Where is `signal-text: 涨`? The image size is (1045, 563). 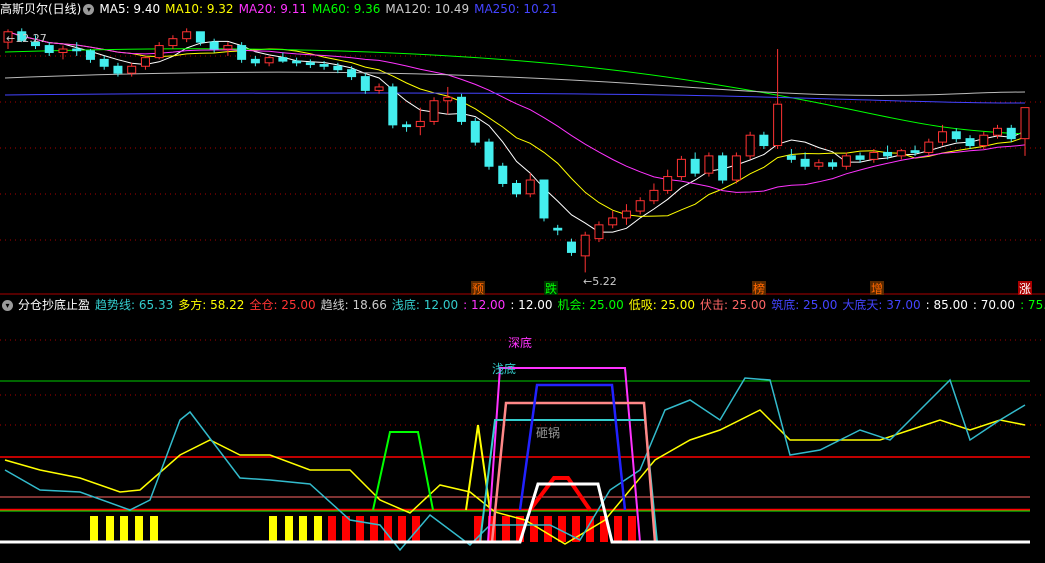 signal-text: 涨 is located at coordinates (1025, 288).